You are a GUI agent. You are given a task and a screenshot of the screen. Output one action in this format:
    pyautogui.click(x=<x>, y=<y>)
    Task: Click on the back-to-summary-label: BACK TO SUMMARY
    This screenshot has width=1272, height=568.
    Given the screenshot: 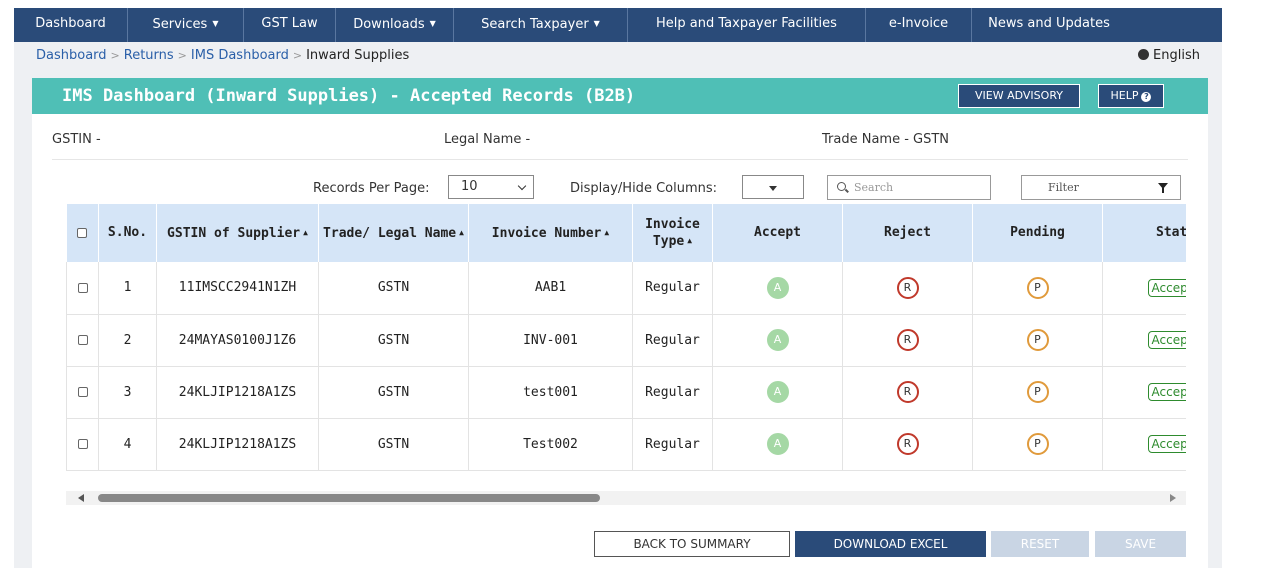 What is the action you would take?
    pyautogui.click(x=692, y=544)
    